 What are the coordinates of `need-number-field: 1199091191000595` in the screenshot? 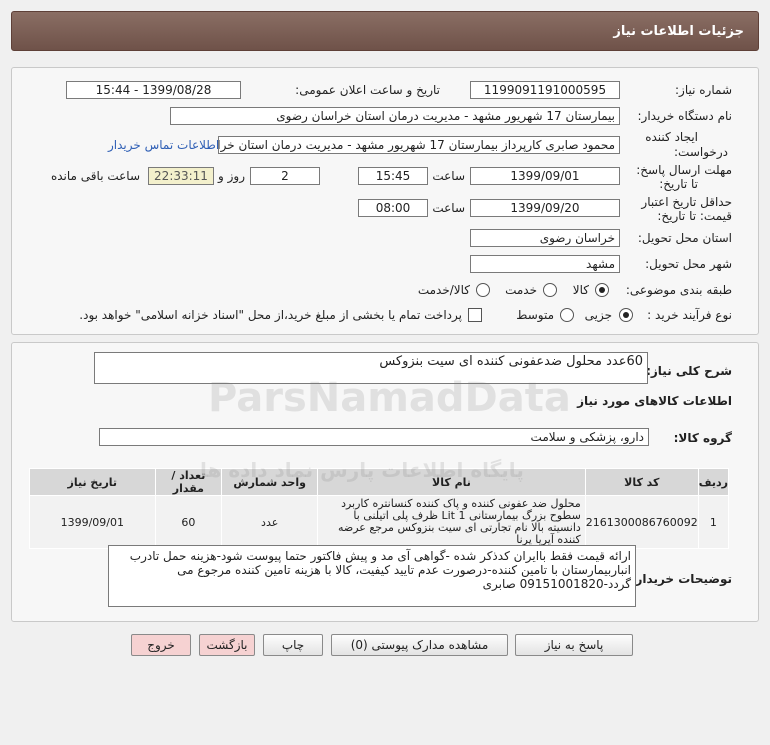 It's located at (545, 90).